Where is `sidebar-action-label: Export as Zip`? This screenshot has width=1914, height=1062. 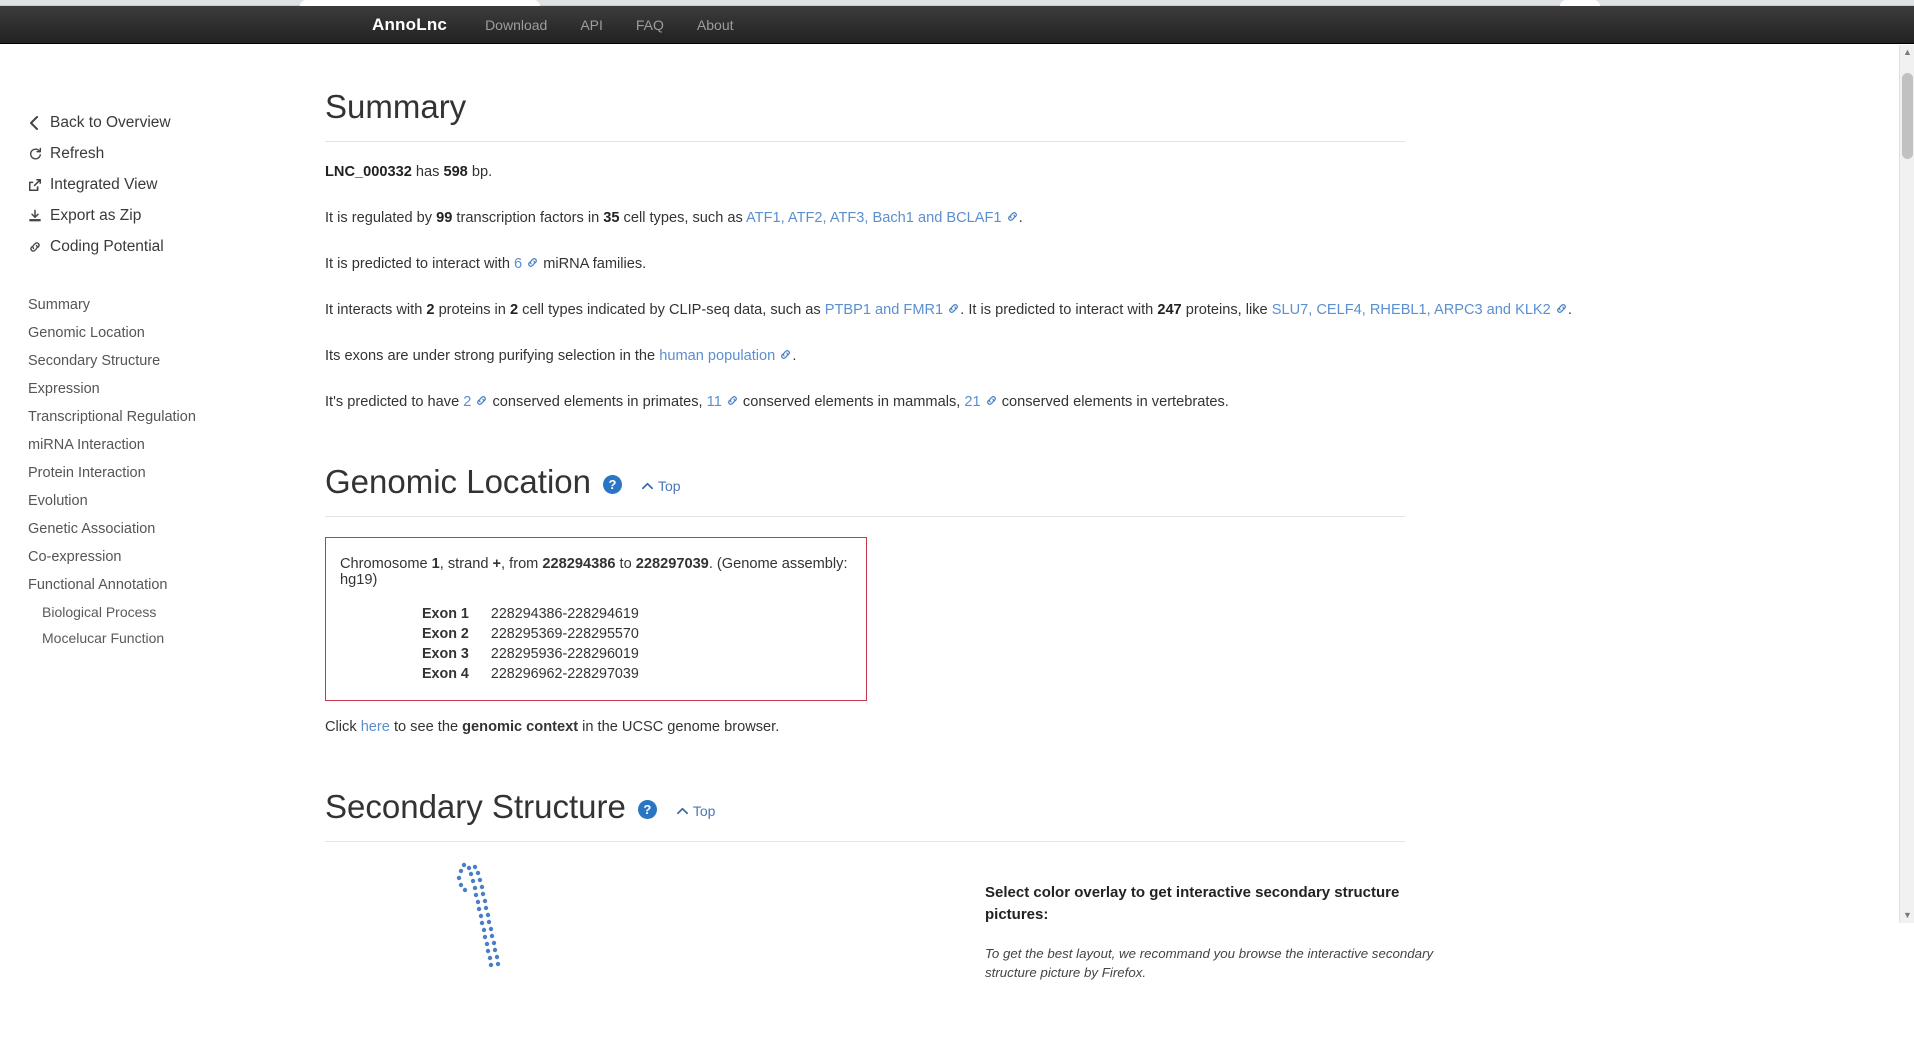
sidebar-action-label: Export as Zip is located at coordinates (96, 215).